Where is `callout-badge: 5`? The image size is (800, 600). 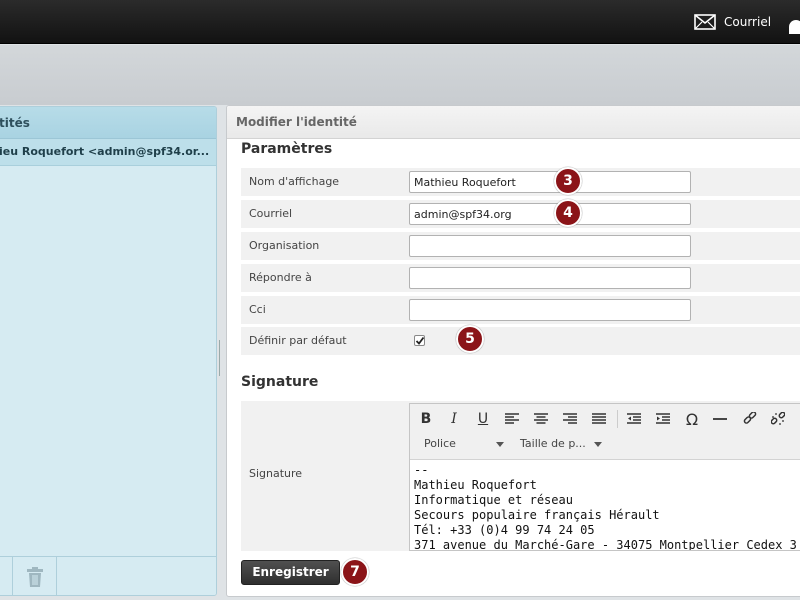
callout-badge: 5 is located at coordinates (470, 339).